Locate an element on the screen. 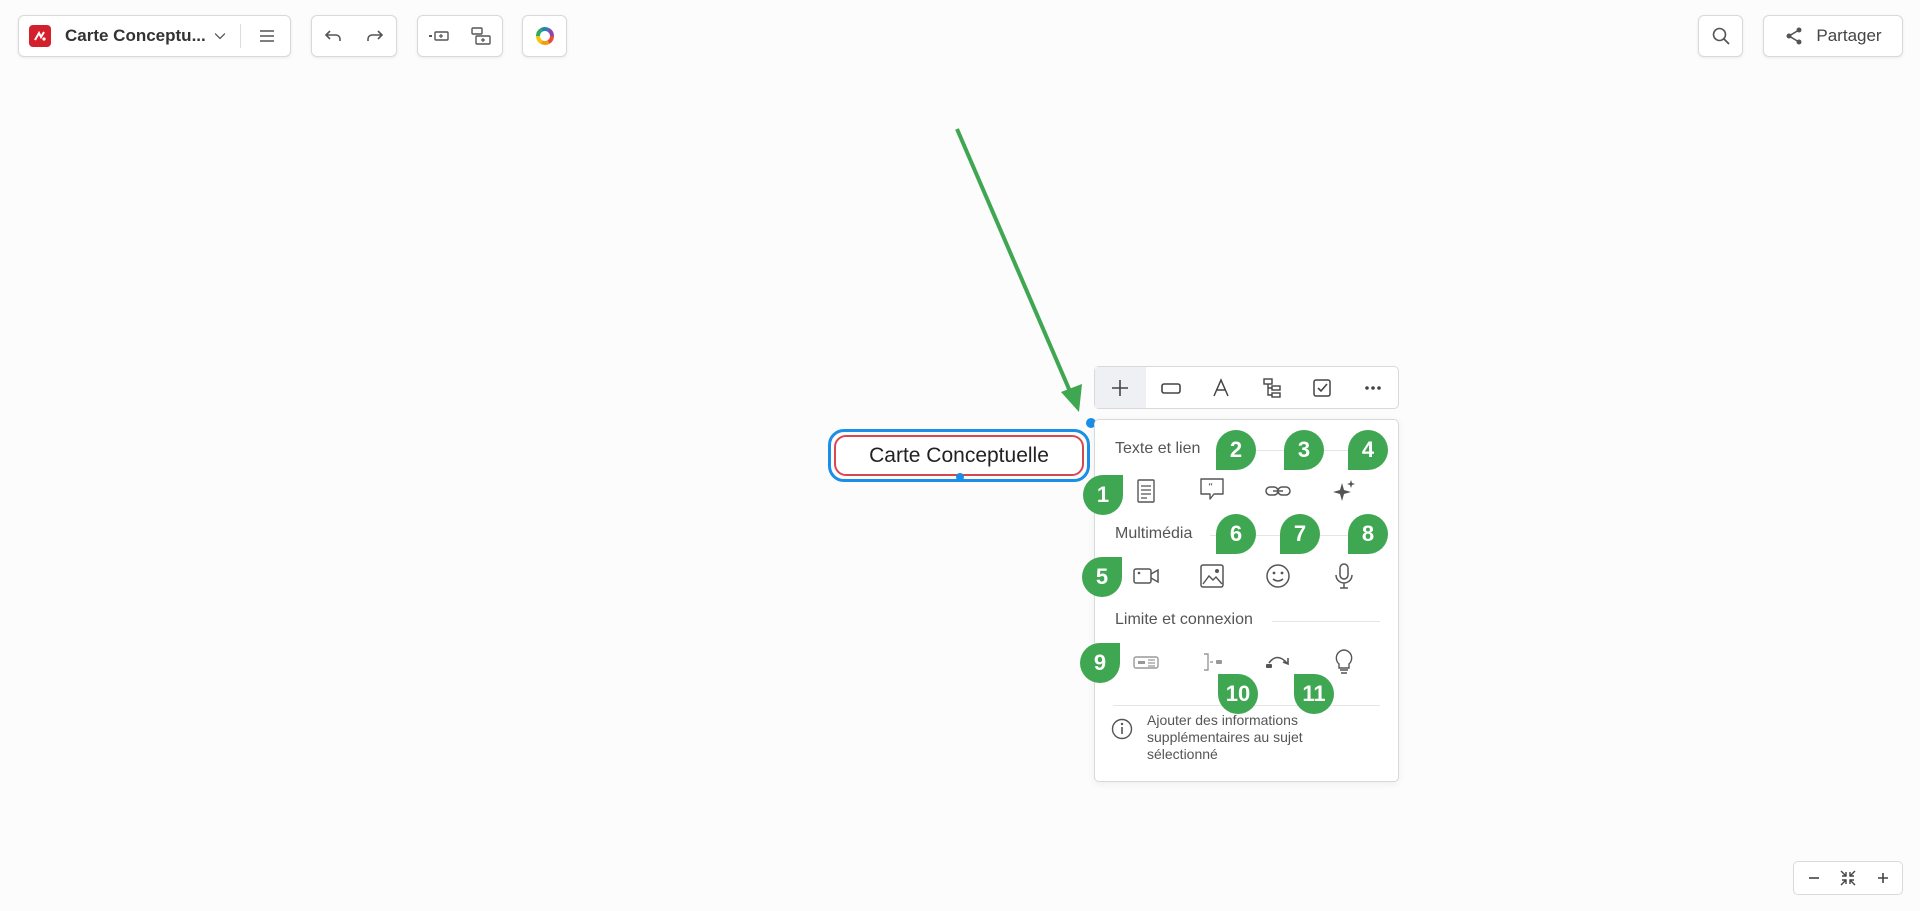 This screenshot has width=1920, height=911. topic-context-toolbar is located at coordinates (1246, 387).